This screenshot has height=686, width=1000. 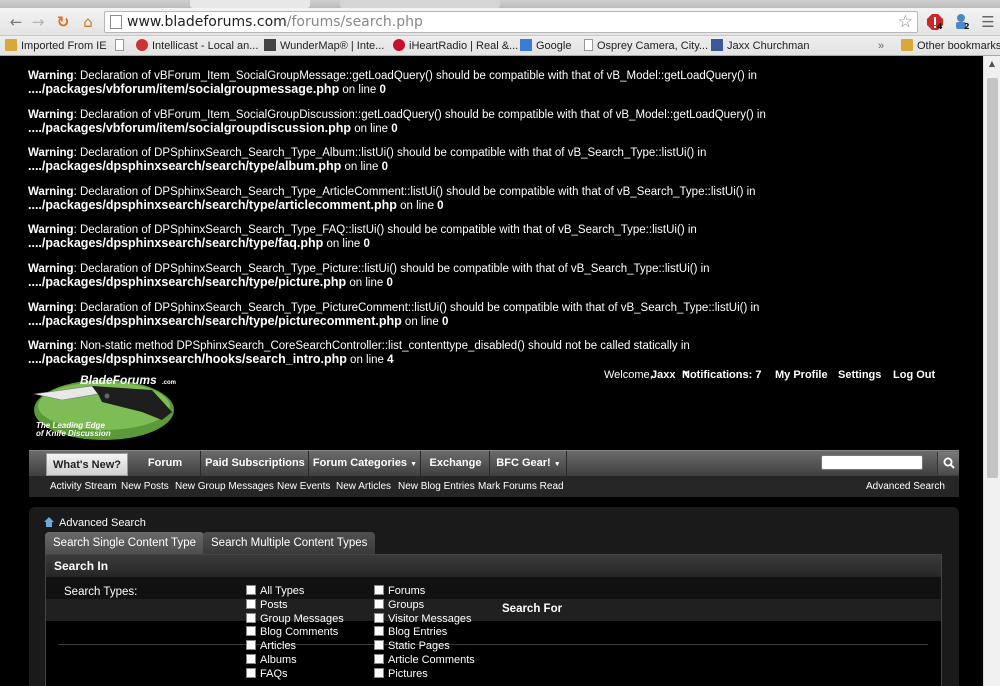 What do you see at coordinates (935, 22) in the screenshot?
I see `extension-adblock-icon: 4` at bounding box center [935, 22].